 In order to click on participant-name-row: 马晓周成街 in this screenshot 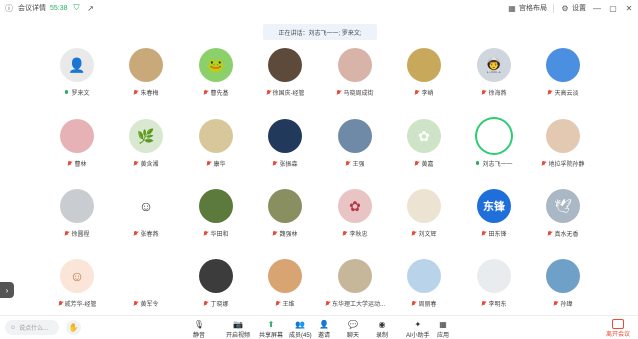, I will do `click(355, 92)`.